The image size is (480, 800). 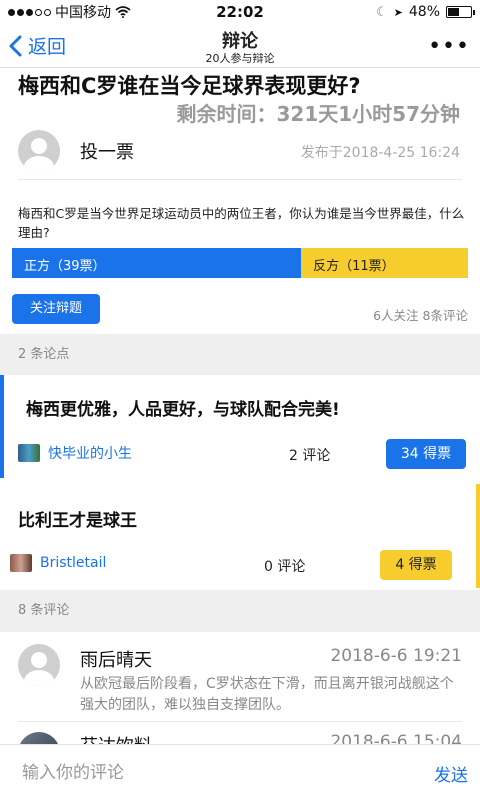 I want to click on send-button: 发送, so click(x=451, y=773).